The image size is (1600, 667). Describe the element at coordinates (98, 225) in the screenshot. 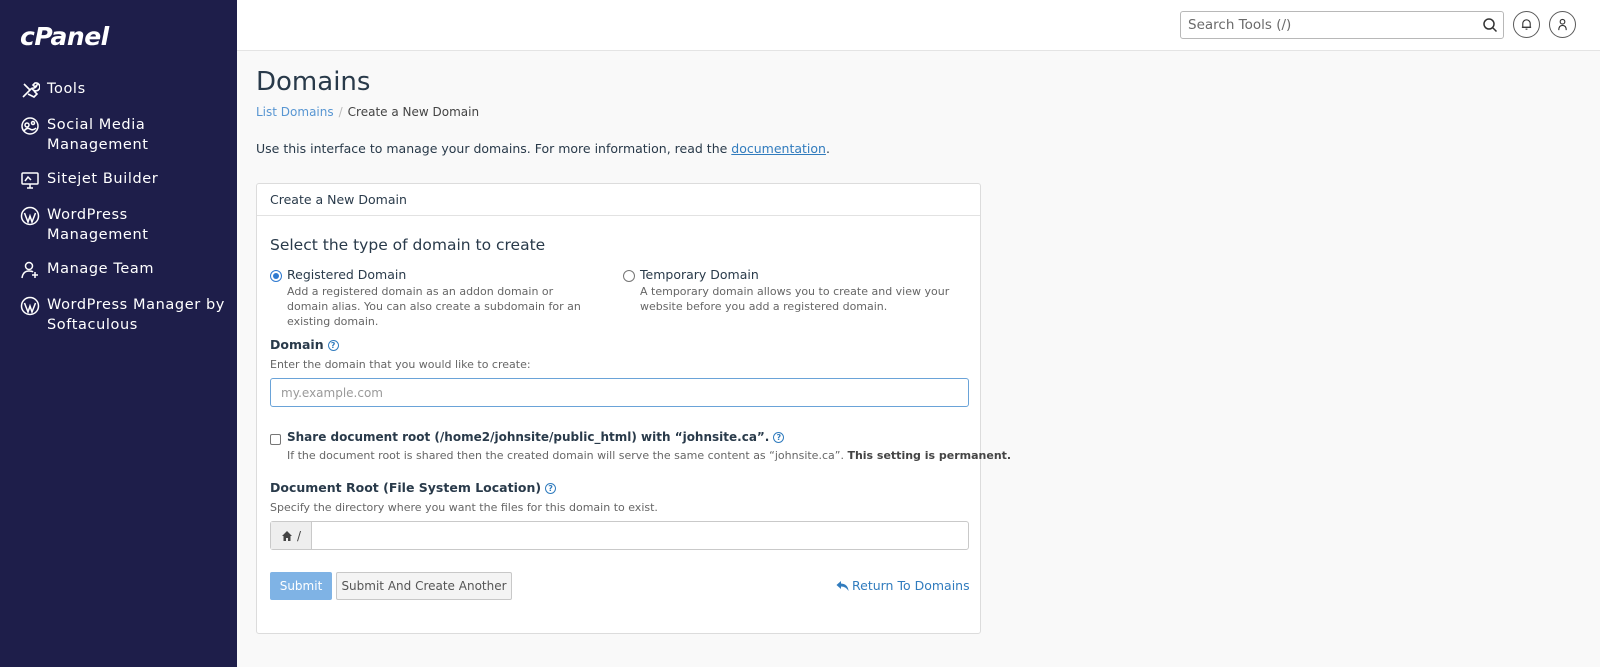

I see `sidebar-item-label: WordPress Management` at that location.